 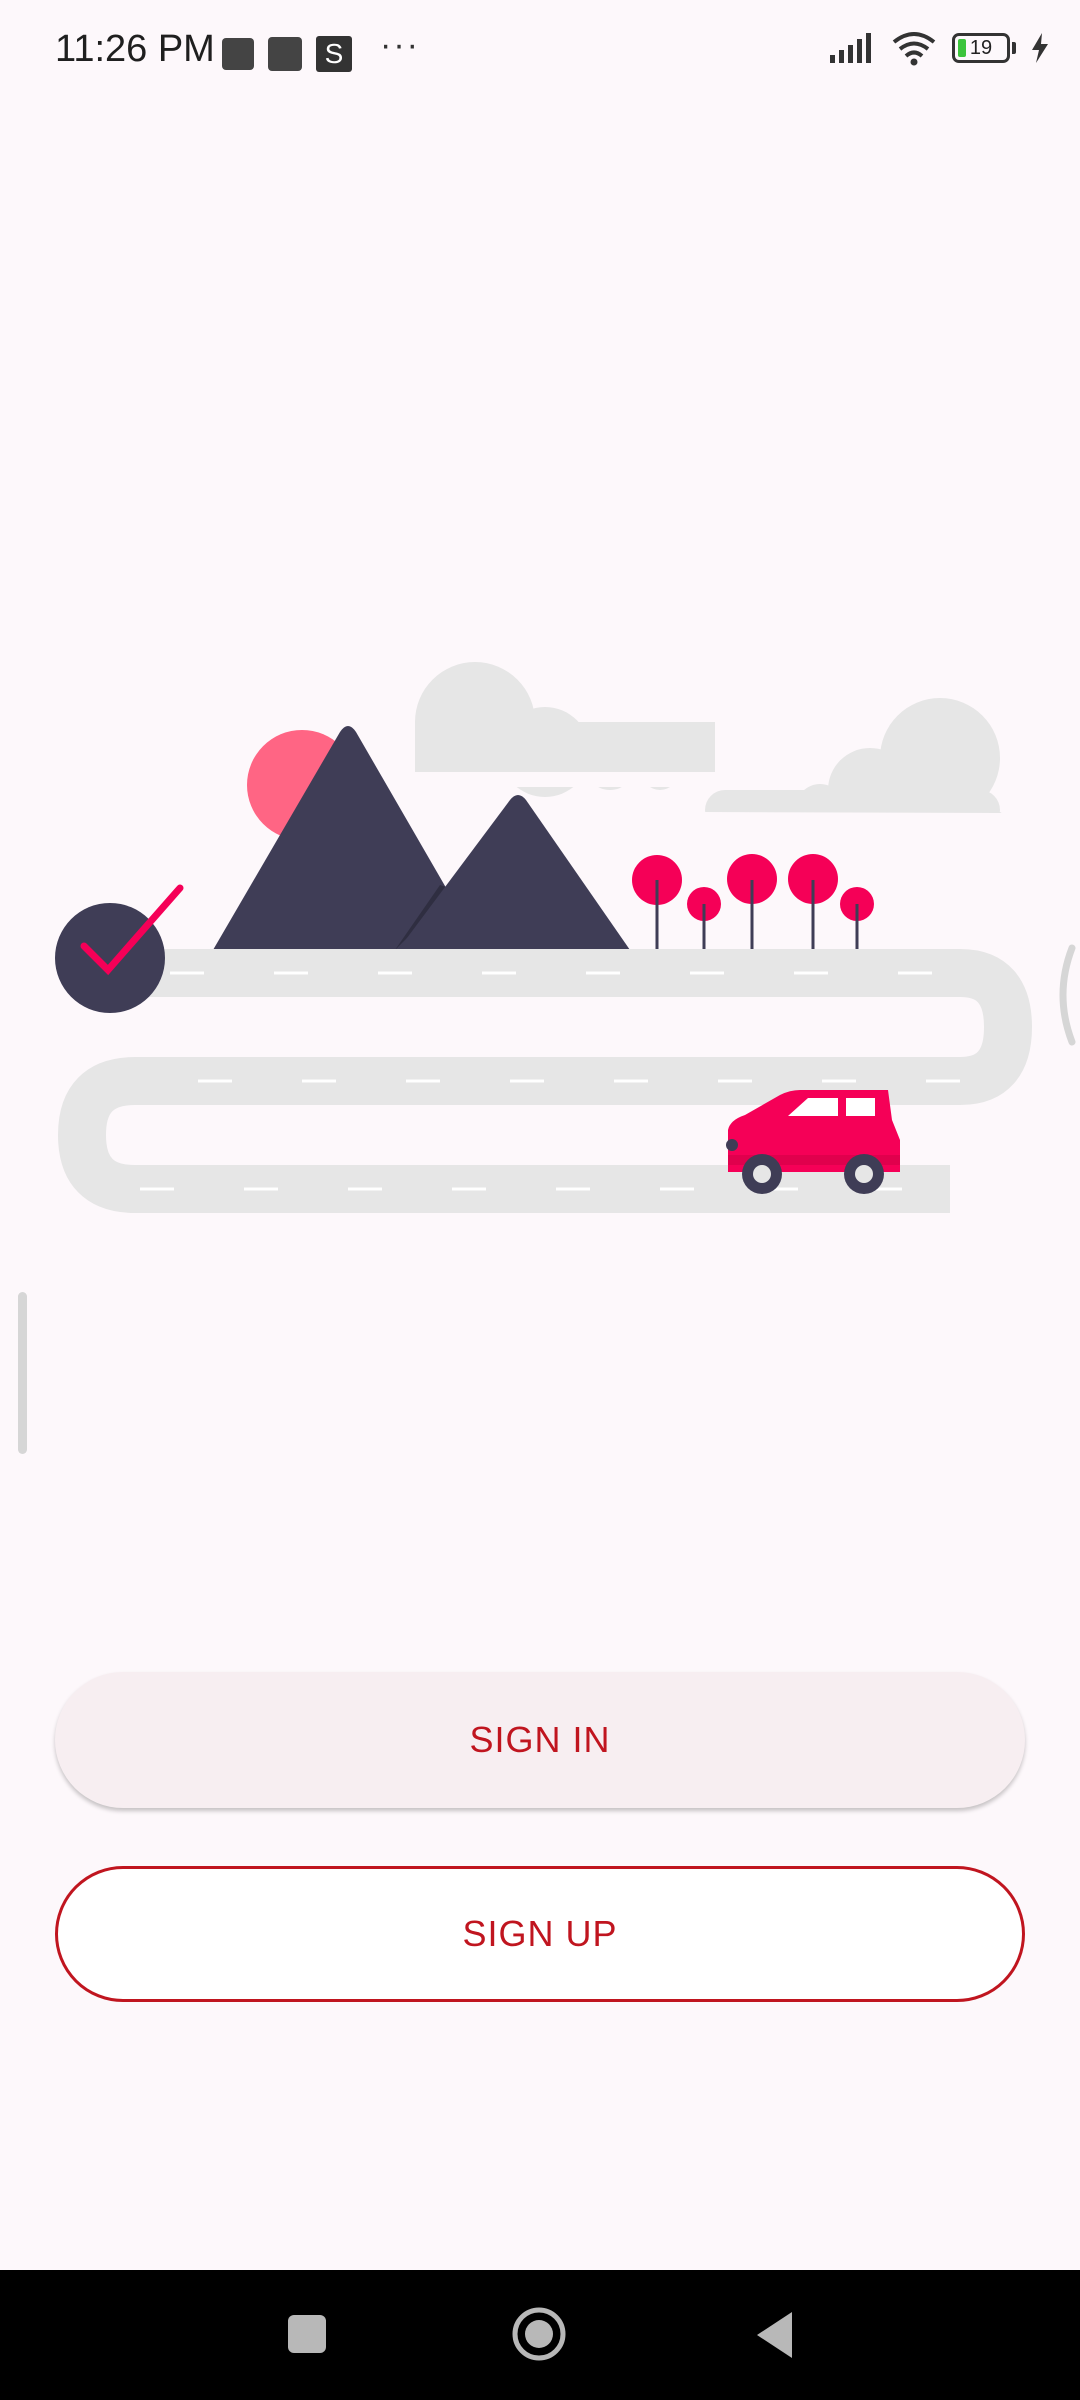 I want to click on charging-icon, so click(x=1040, y=48).